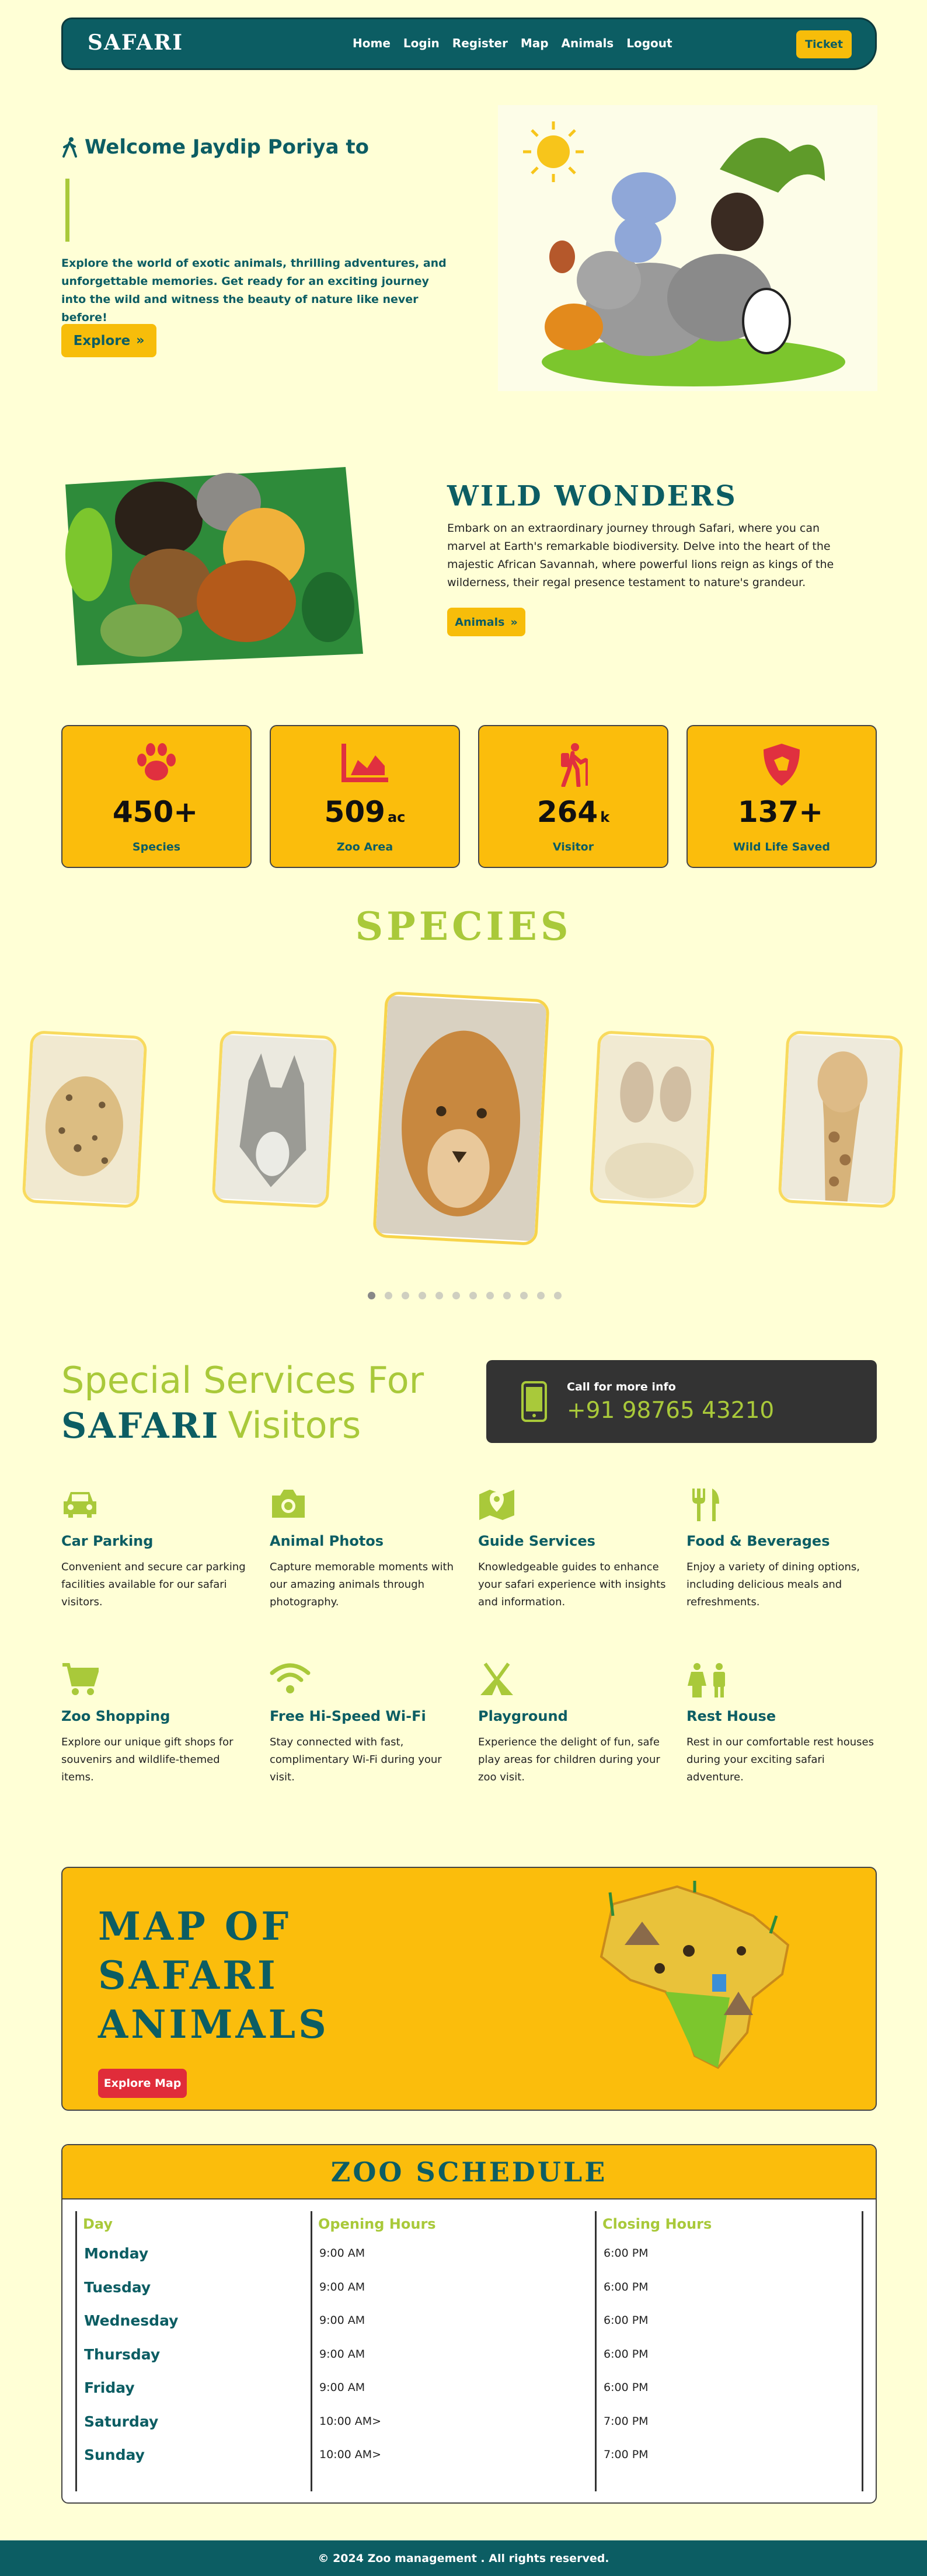  What do you see at coordinates (708, 1682) in the screenshot?
I see `restroom-icon` at bounding box center [708, 1682].